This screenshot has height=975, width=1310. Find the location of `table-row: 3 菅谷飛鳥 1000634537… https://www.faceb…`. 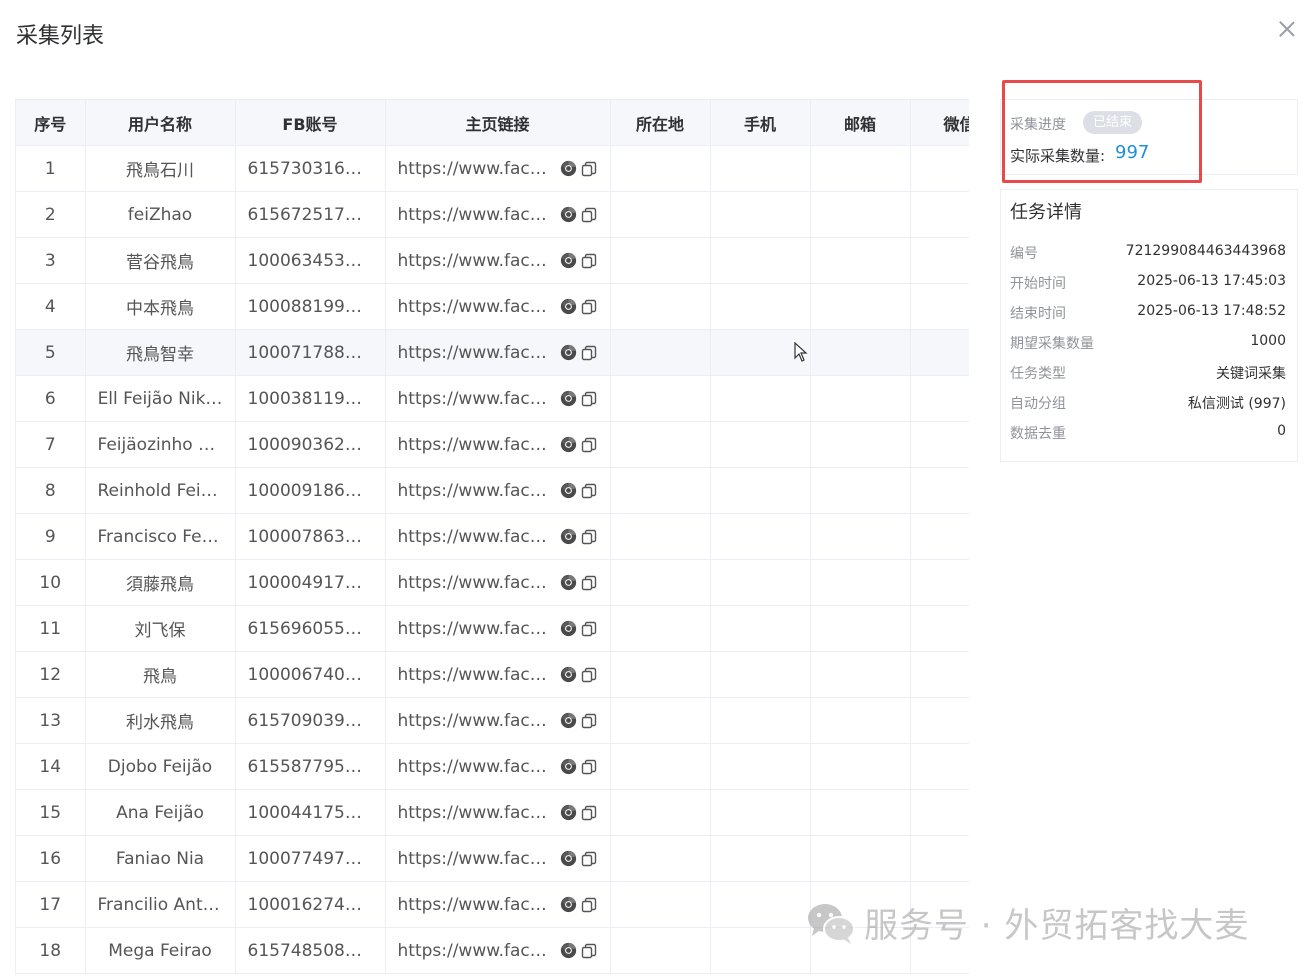

table-row: 3 菅谷飛鳥 1000634537… https://www.faceb… is located at coordinates (492, 260).